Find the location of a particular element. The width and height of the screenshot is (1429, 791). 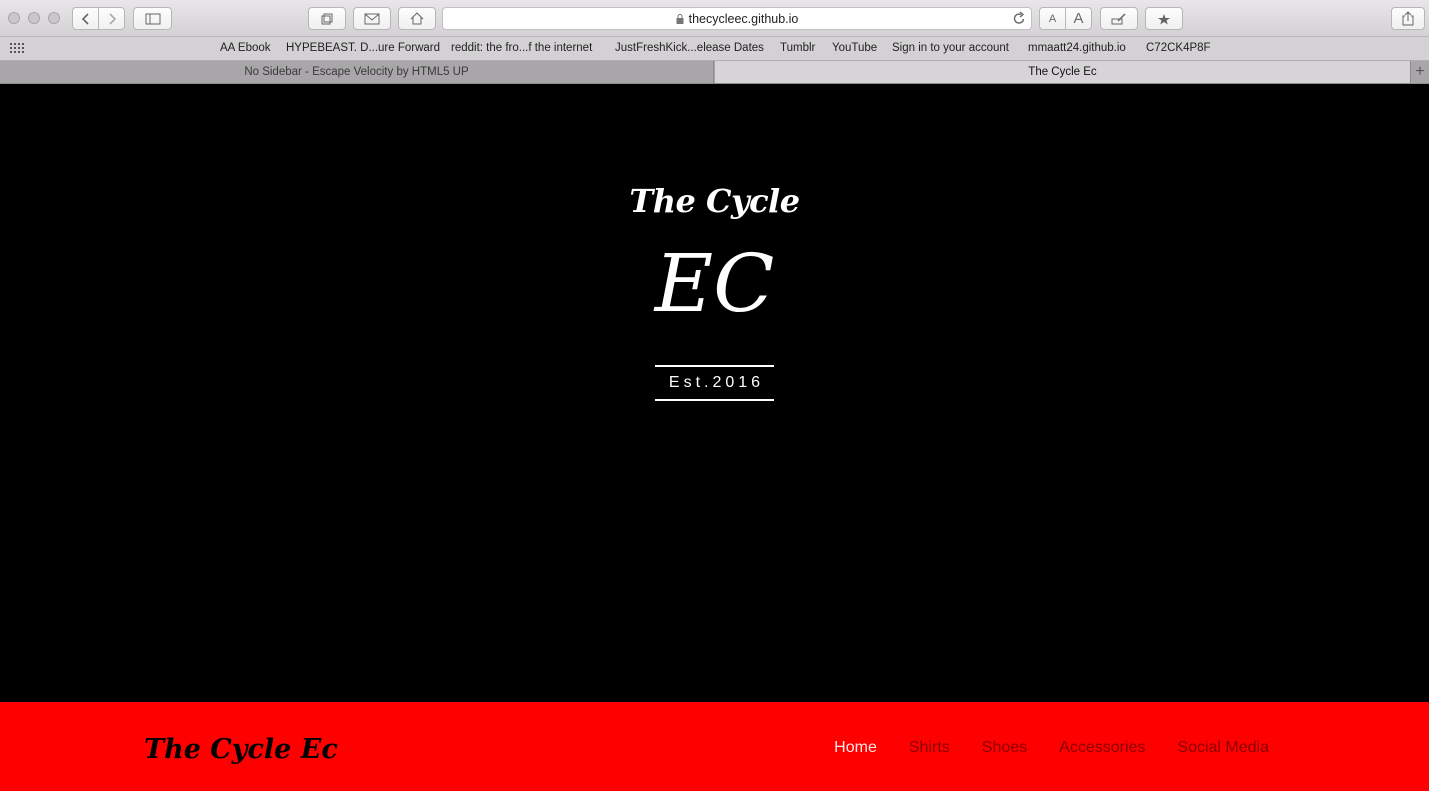

small-a-icon: A is located at coordinates (1052, 18).